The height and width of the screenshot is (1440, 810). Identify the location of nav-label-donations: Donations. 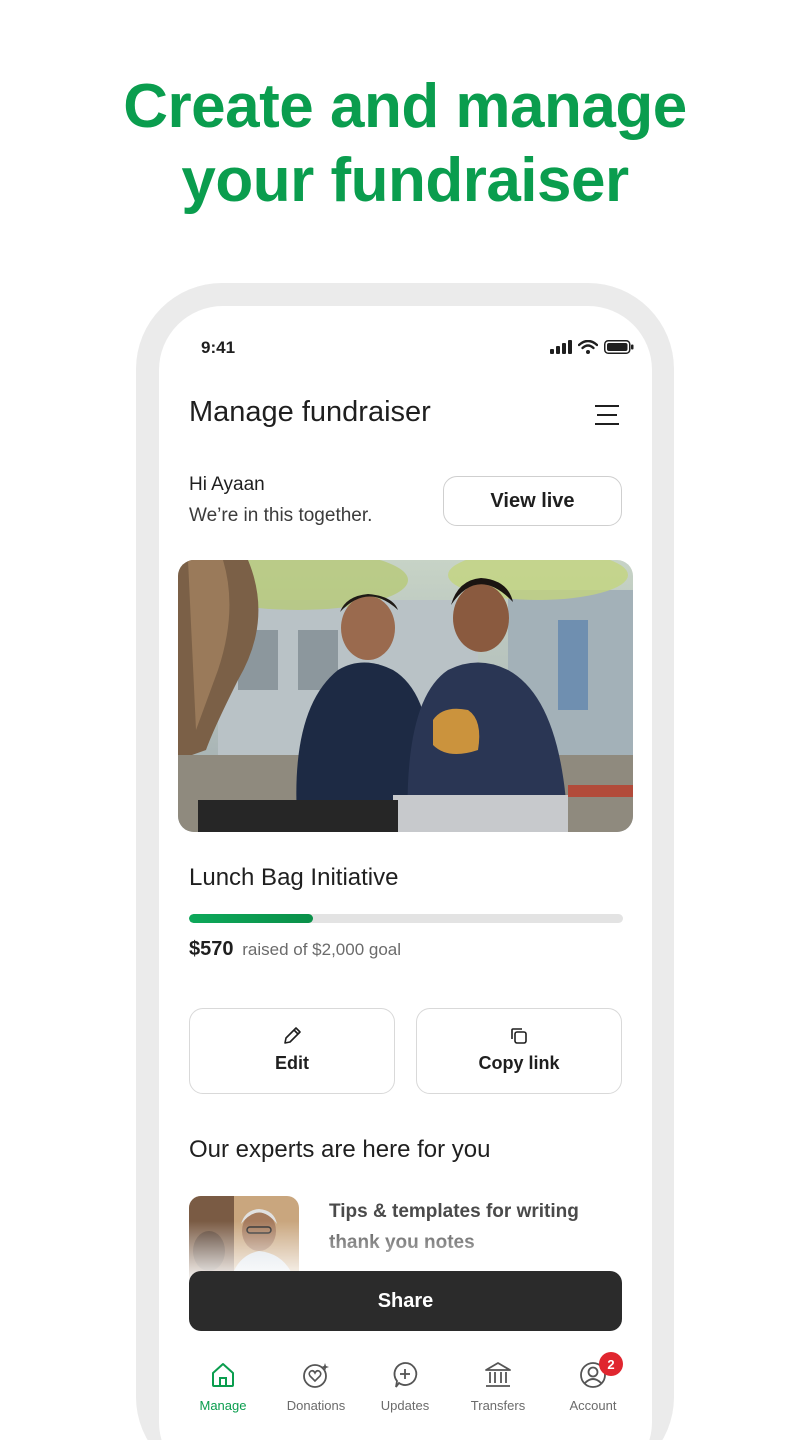
(316, 1405).